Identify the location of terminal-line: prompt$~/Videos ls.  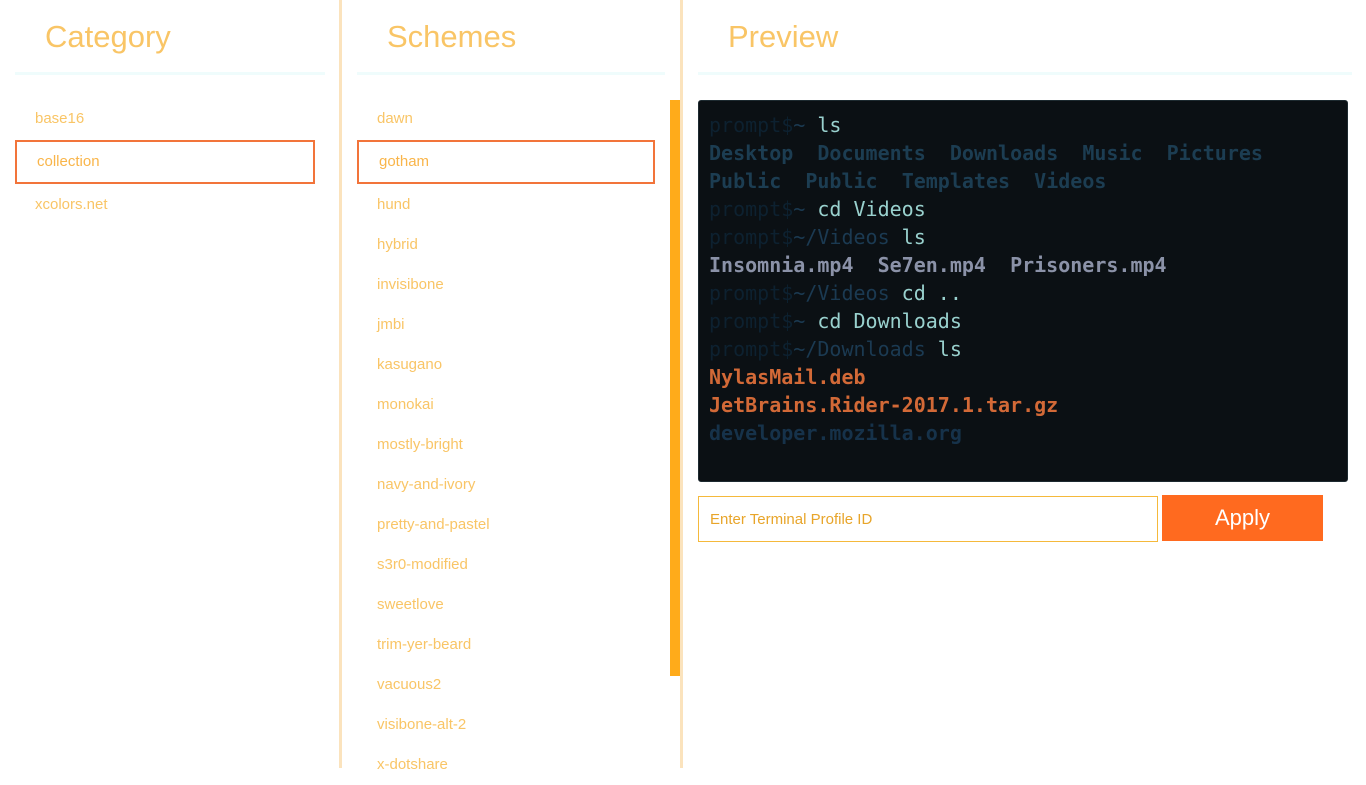
(817, 237).